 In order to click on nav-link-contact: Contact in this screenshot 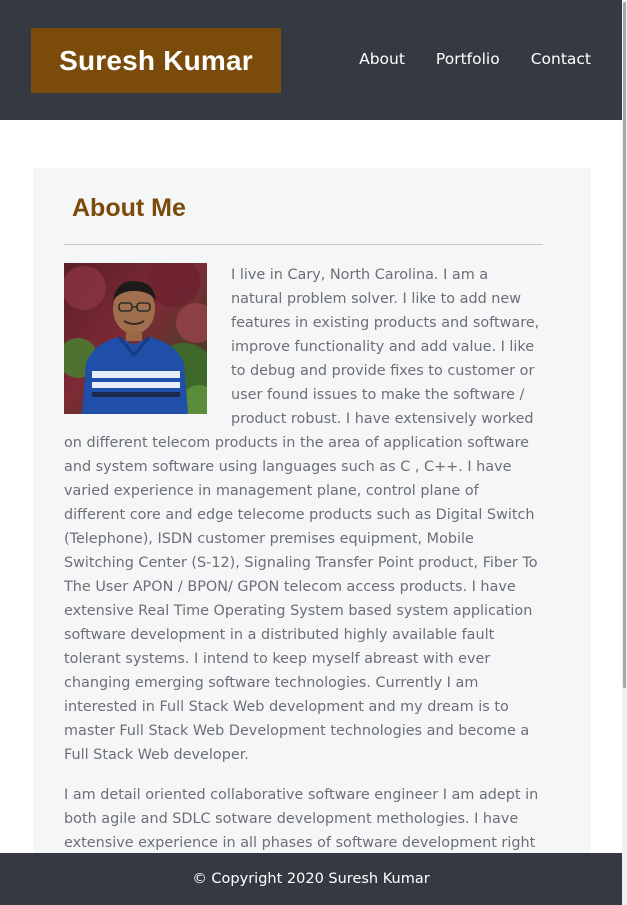, I will do `click(561, 59)`.